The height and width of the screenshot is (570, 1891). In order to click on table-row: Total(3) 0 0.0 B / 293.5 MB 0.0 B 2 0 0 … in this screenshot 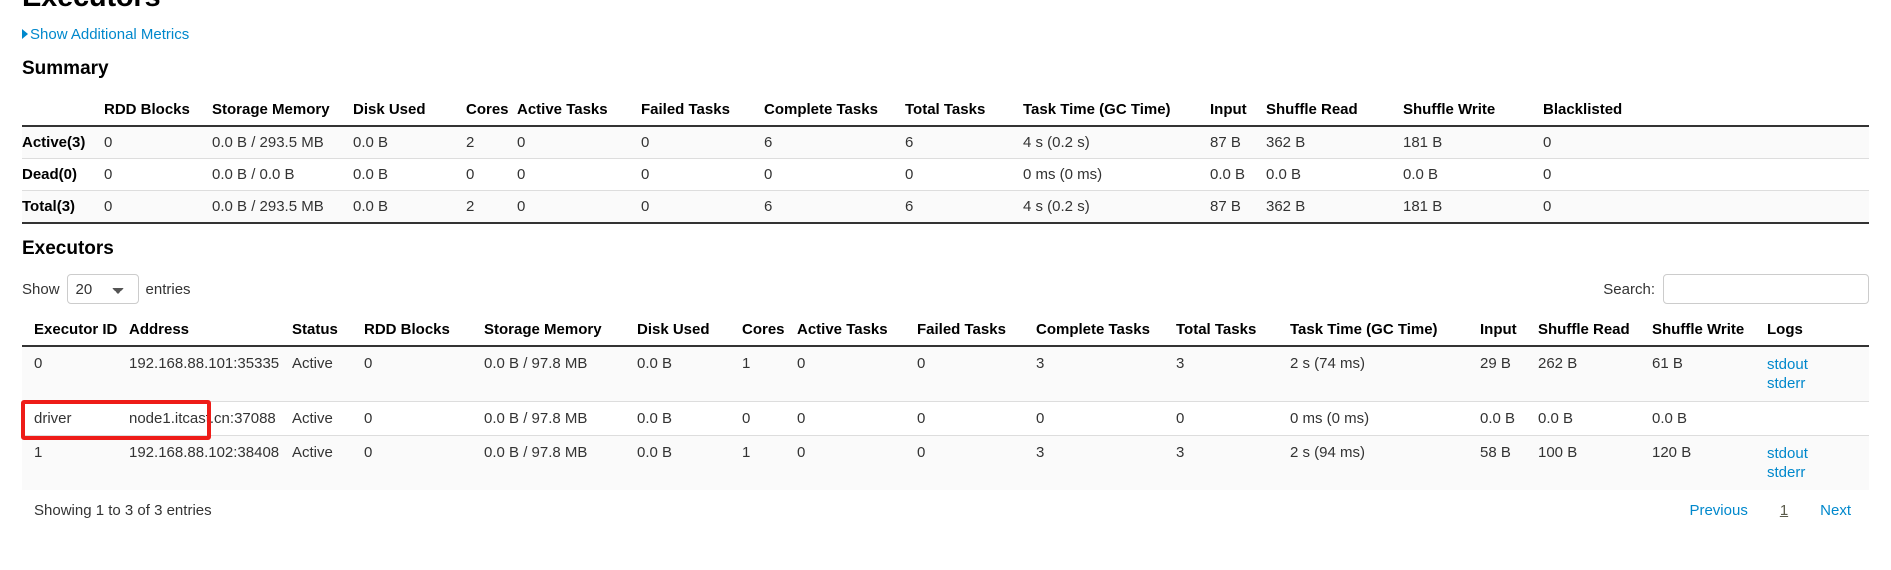, I will do `click(945, 207)`.